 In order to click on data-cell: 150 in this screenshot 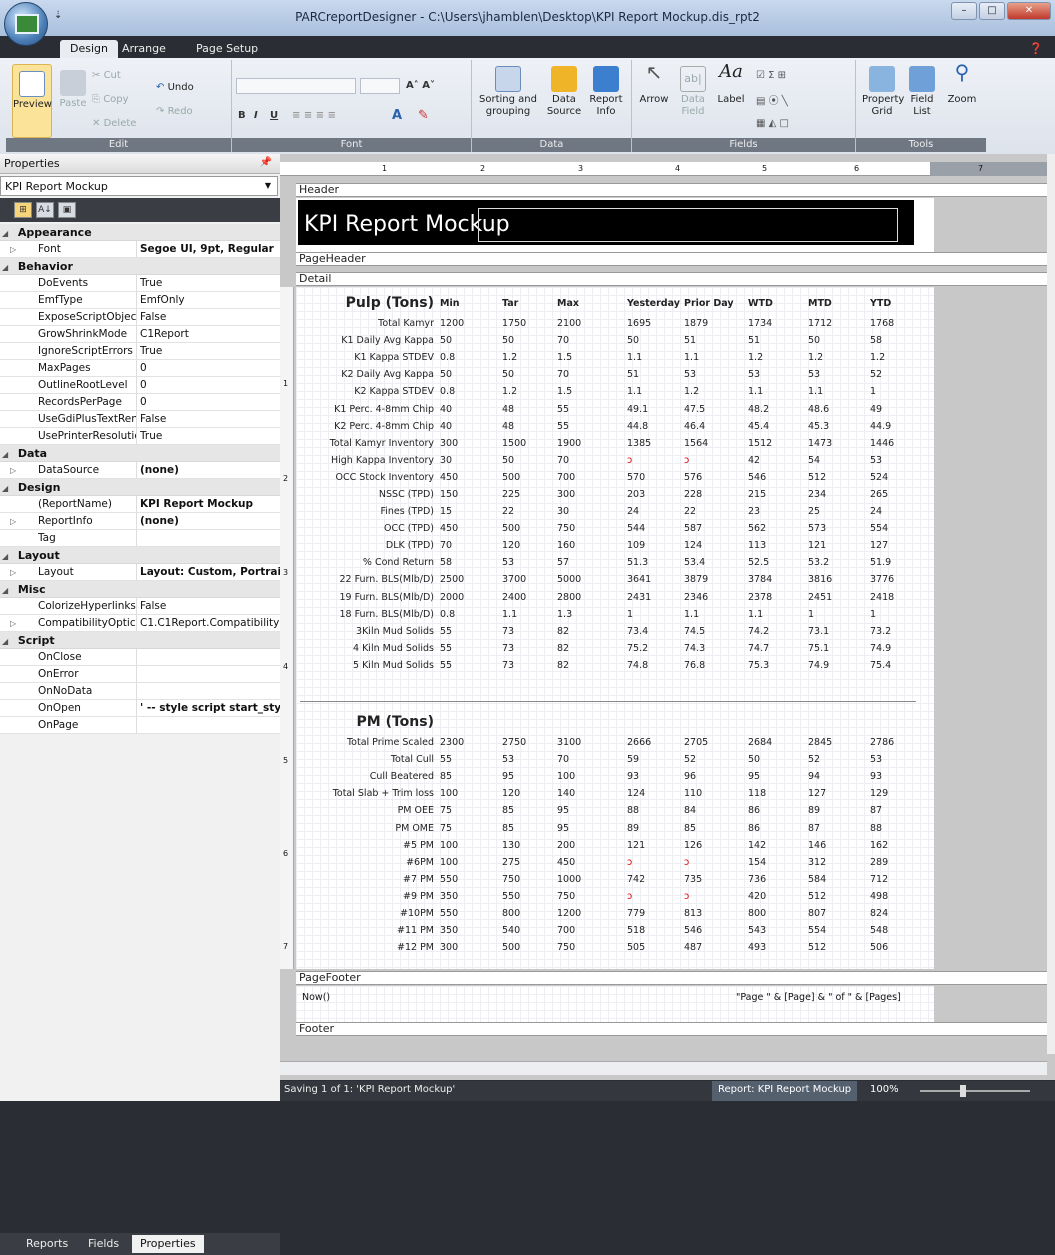, I will do `click(471, 494)`.